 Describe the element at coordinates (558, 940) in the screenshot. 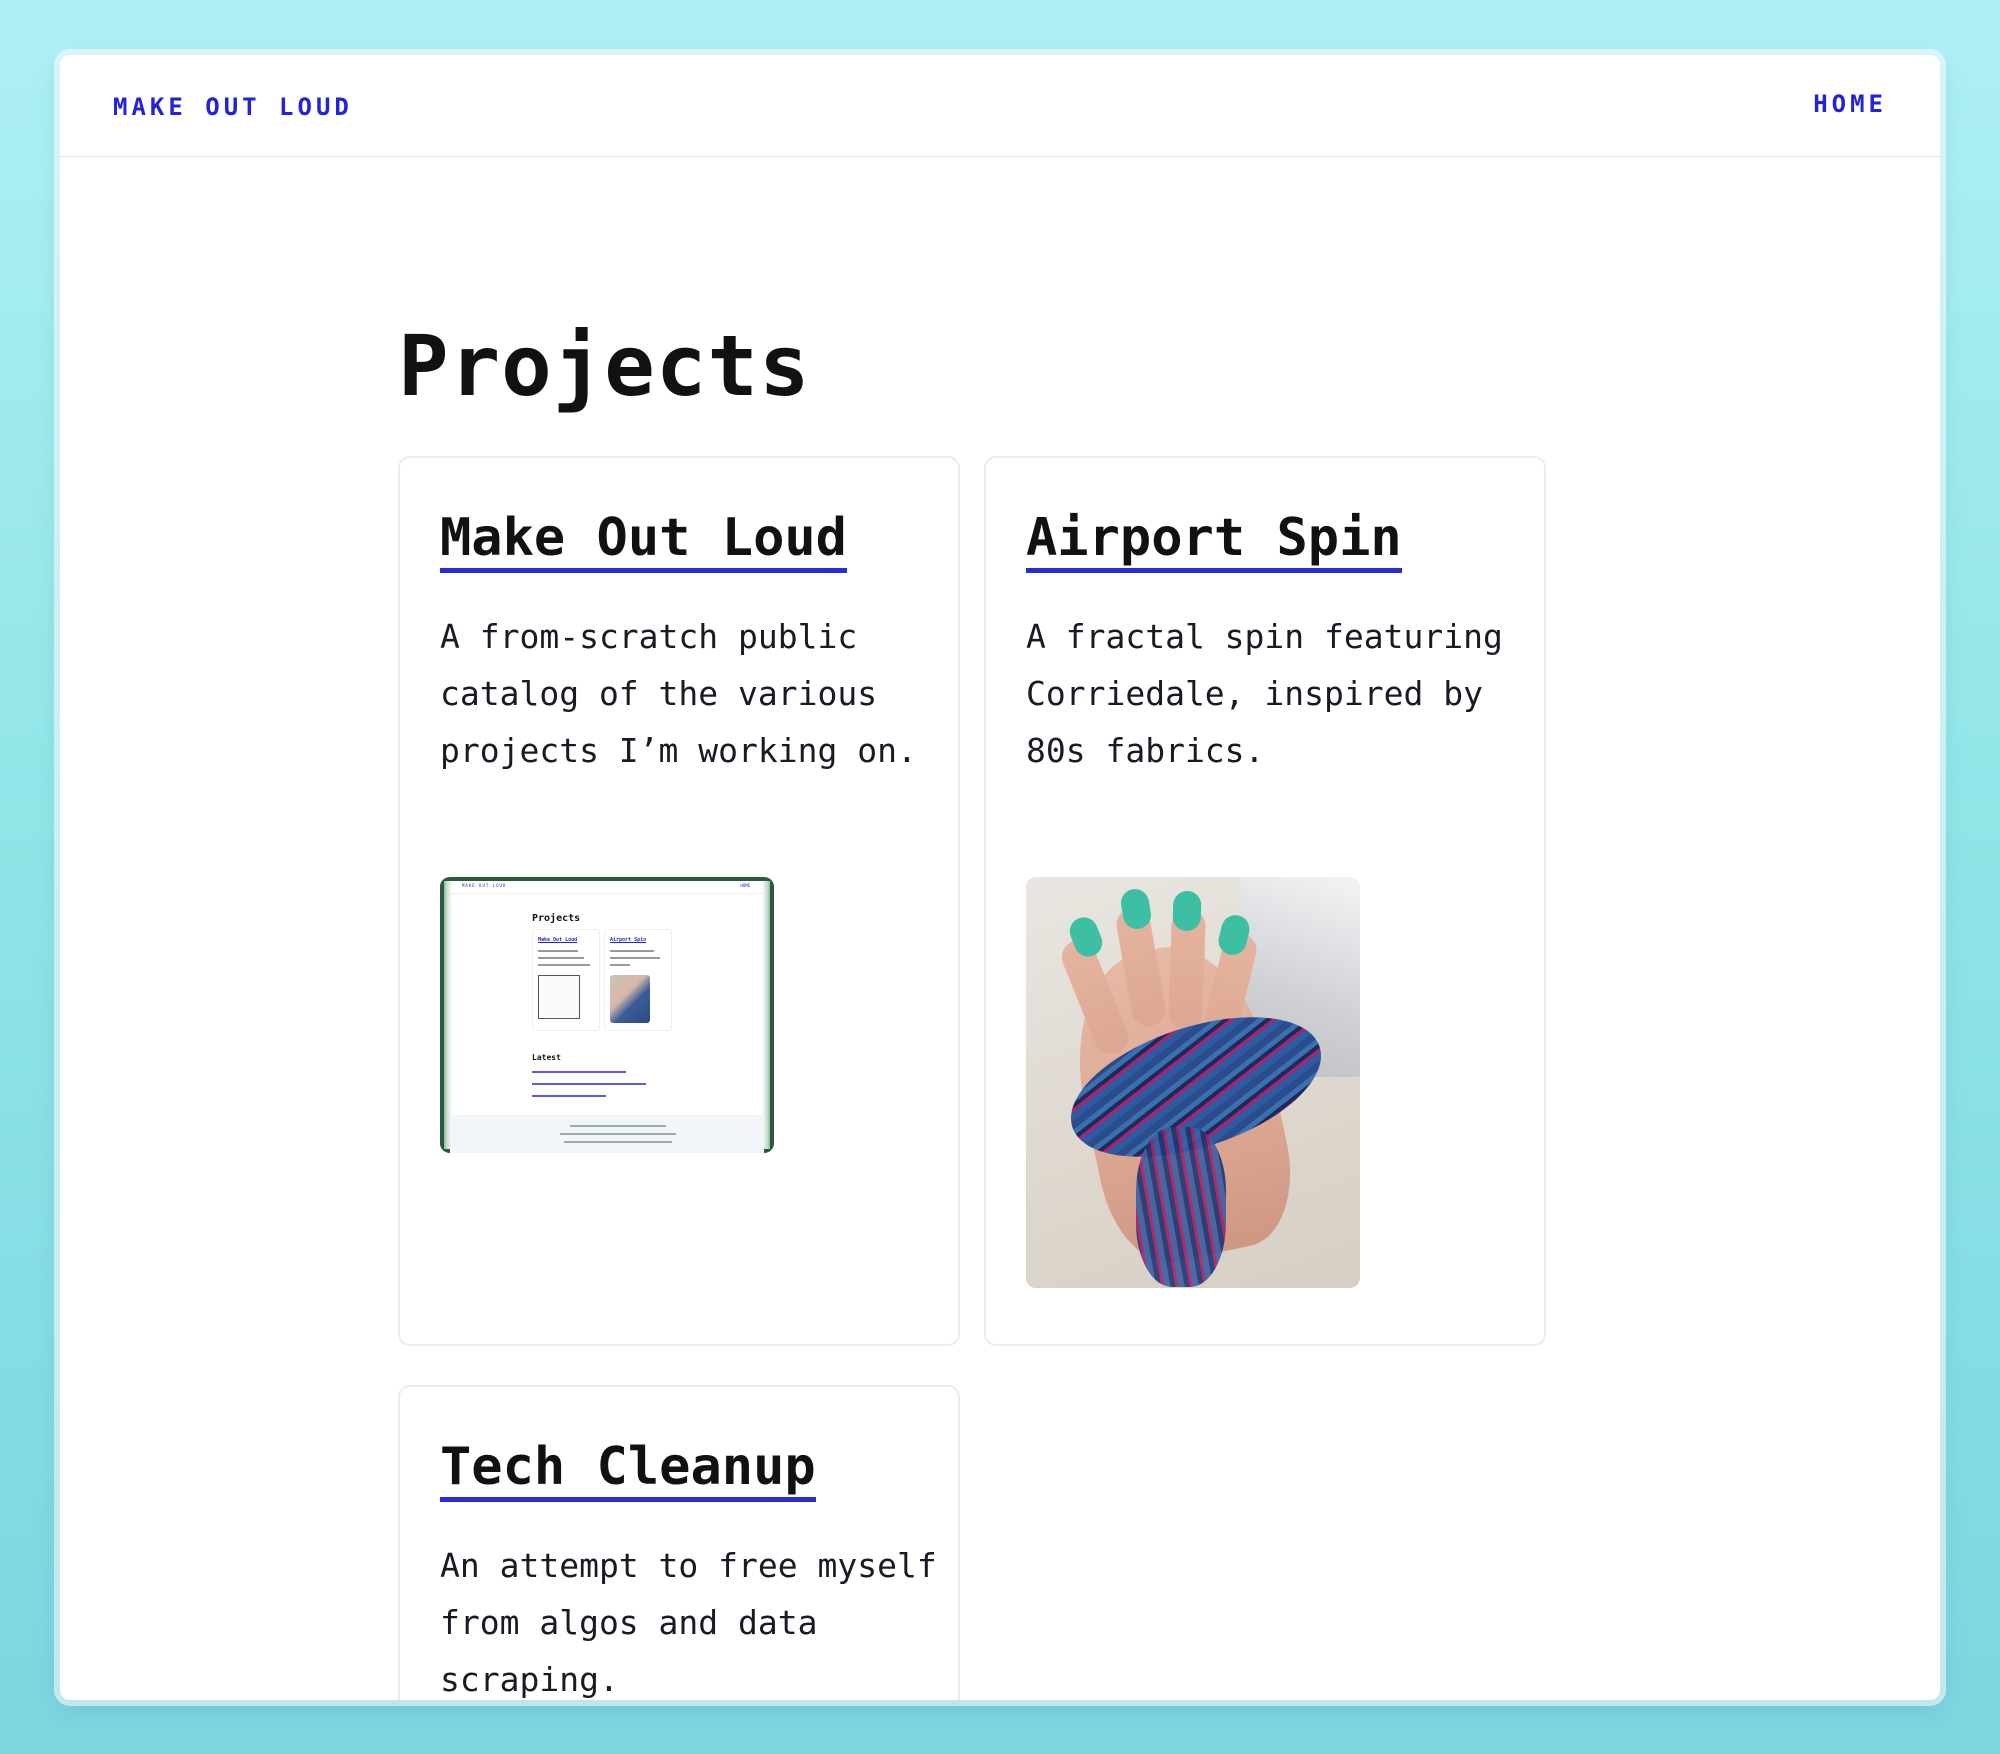

I see `thumb-card-title: Make Out Loud` at that location.